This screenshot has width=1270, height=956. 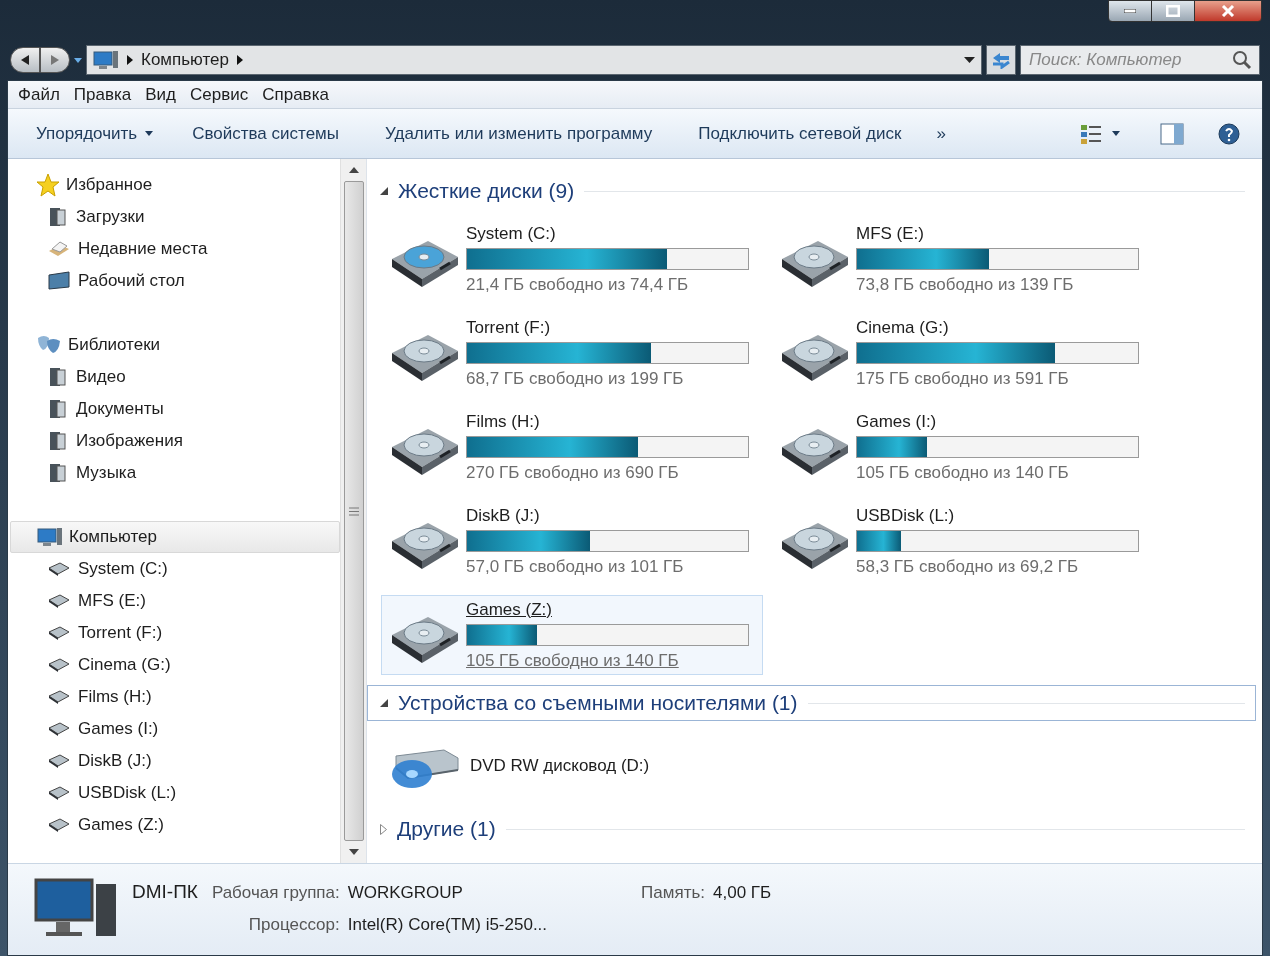 I want to click on more-button: », so click(x=941, y=133).